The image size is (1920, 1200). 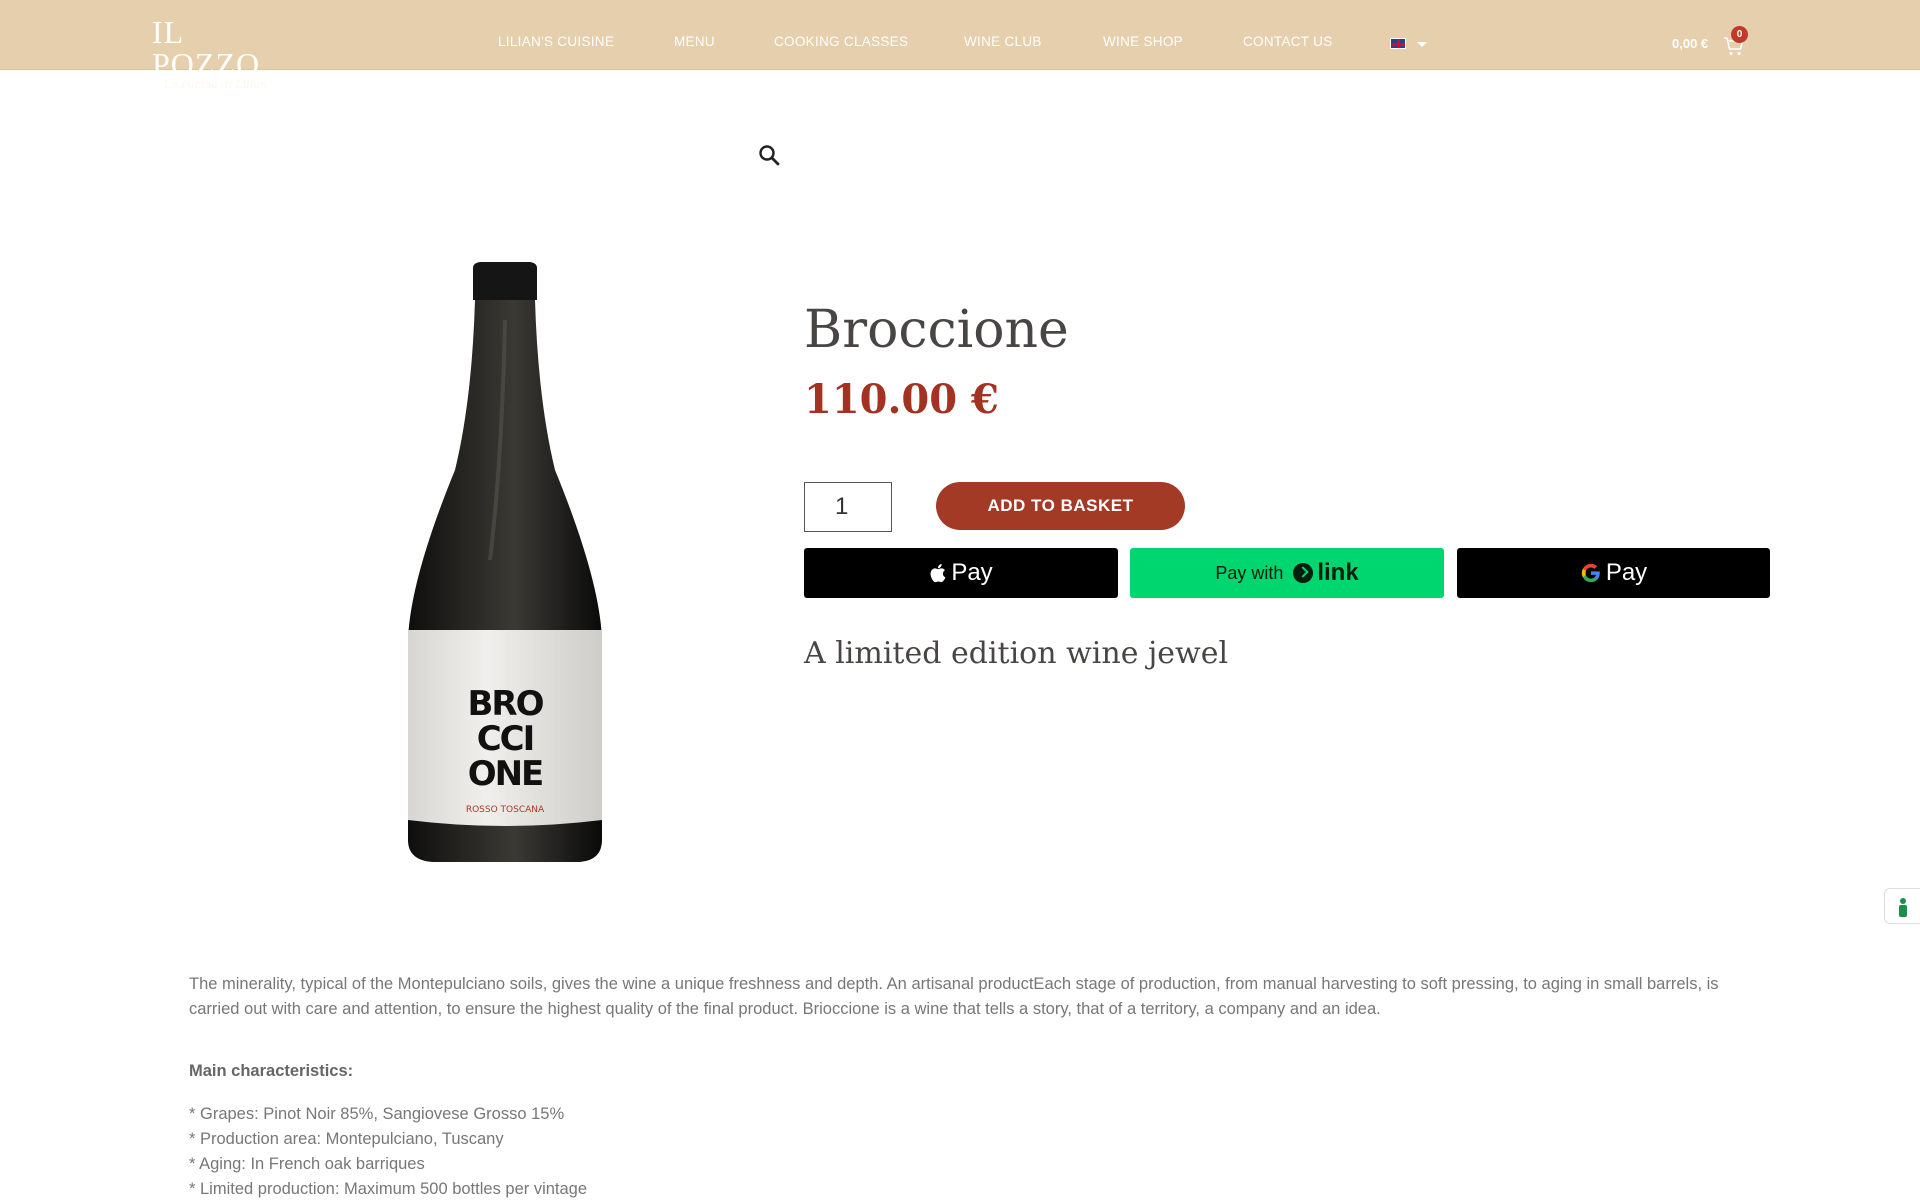 I want to click on cart-count-badge: 0, so click(x=1739, y=34).